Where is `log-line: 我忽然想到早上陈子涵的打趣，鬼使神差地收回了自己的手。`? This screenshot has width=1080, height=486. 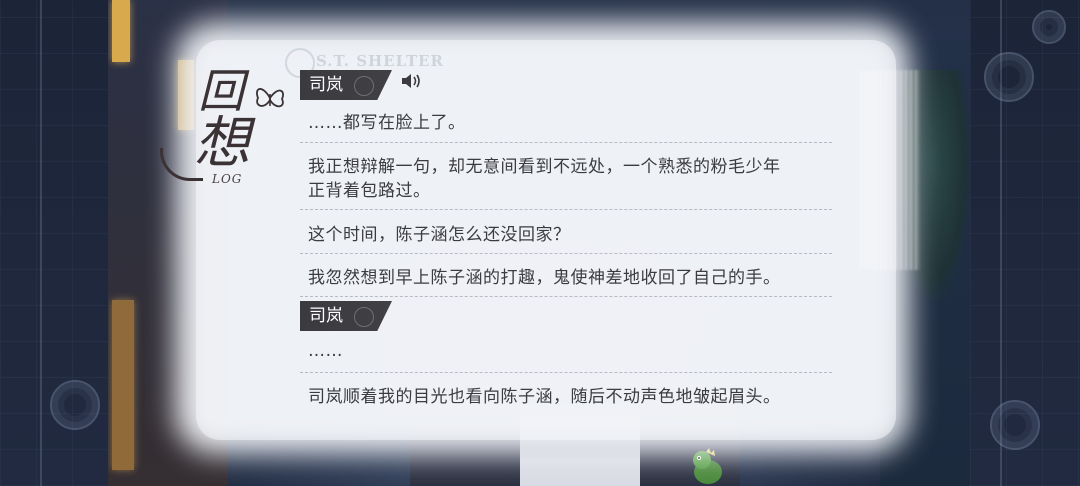
log-line: 我忽然想到早上陈子涵的打趣，鬼使神差地收回了自己的手。 is located at coordinates (544, 278).